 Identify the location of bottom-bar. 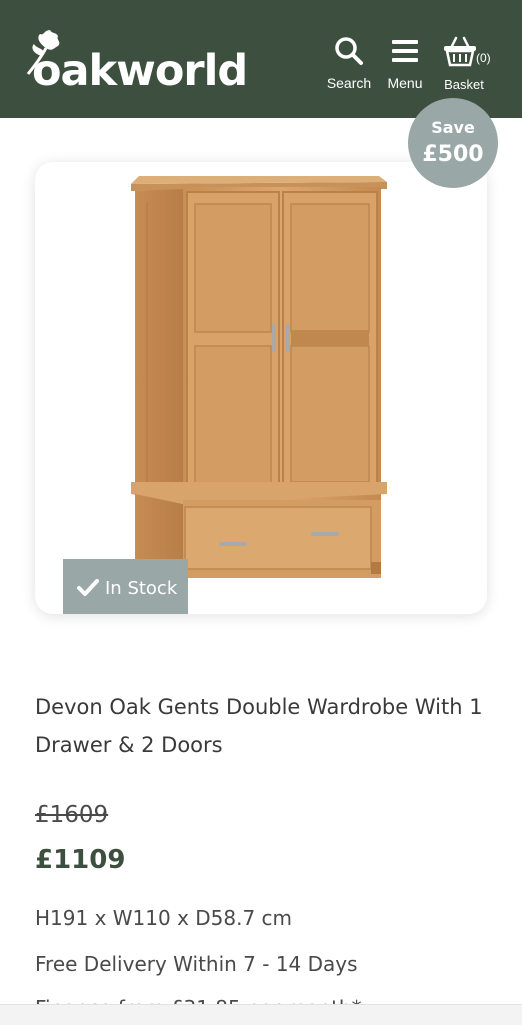
(261, 1014).